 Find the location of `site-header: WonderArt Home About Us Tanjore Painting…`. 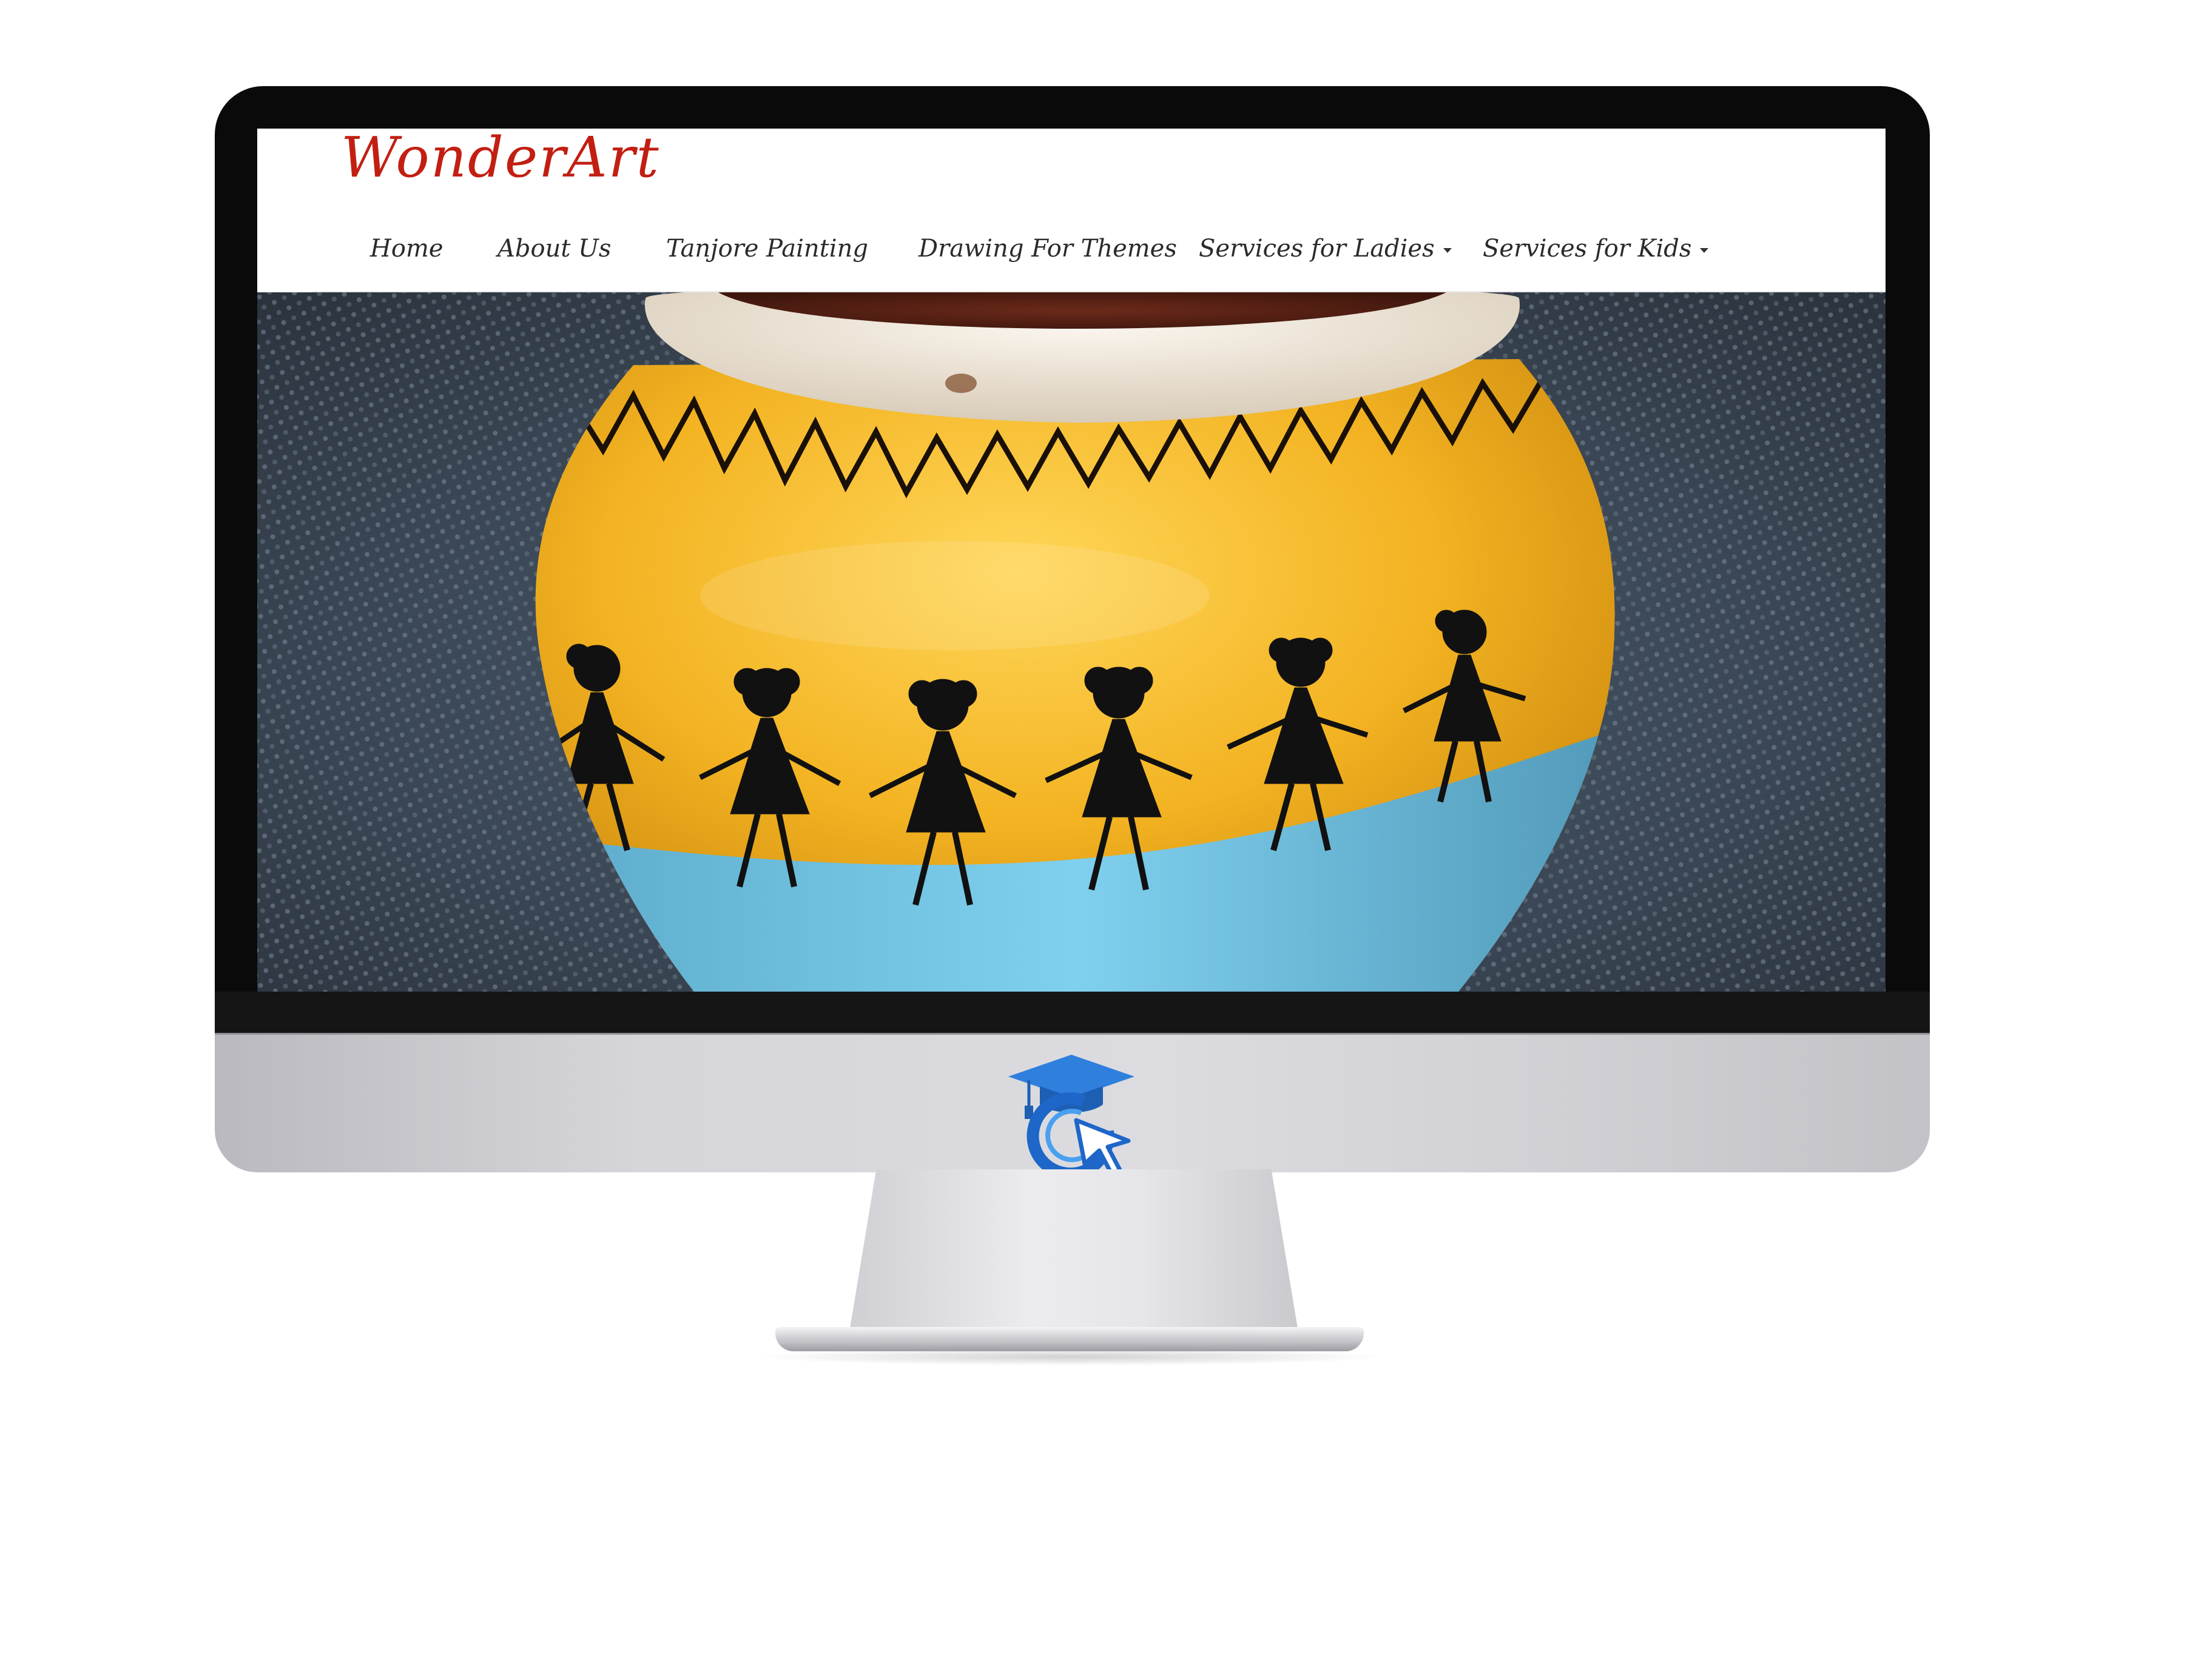

site-header: WonderArt Home About Us Tanjore Painting… is located at coordinates (1071, 210).